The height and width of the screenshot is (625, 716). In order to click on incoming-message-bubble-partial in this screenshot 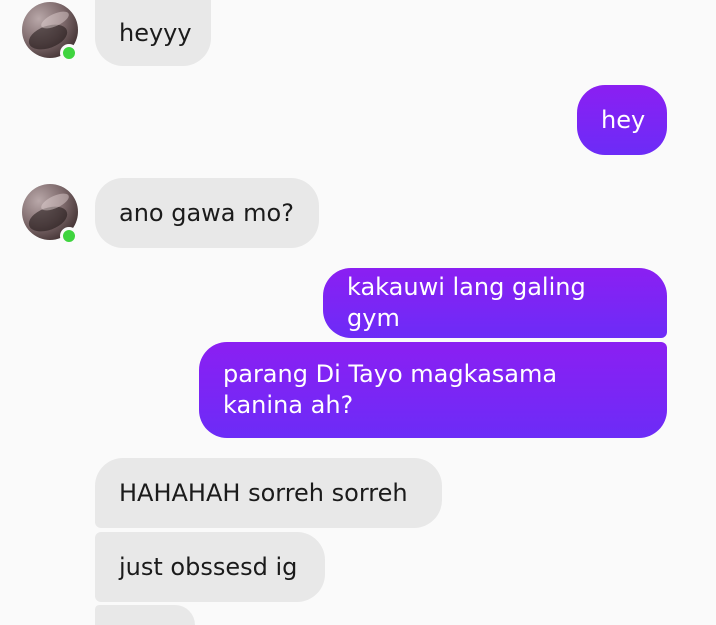, I will do `click(145, 615)`.